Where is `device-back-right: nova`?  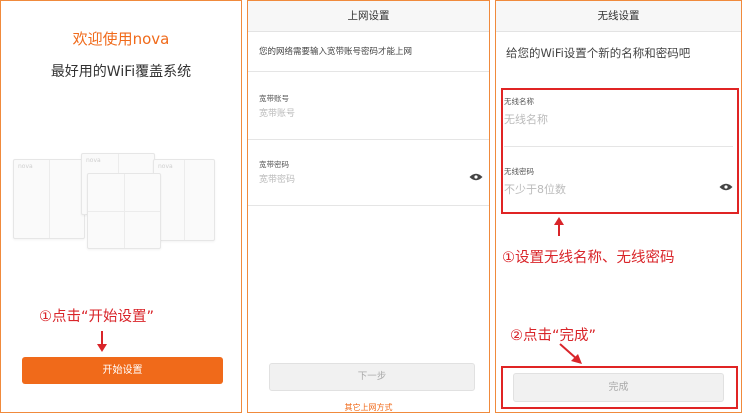
device-back-right: nova is located at coordinates (184, 200).